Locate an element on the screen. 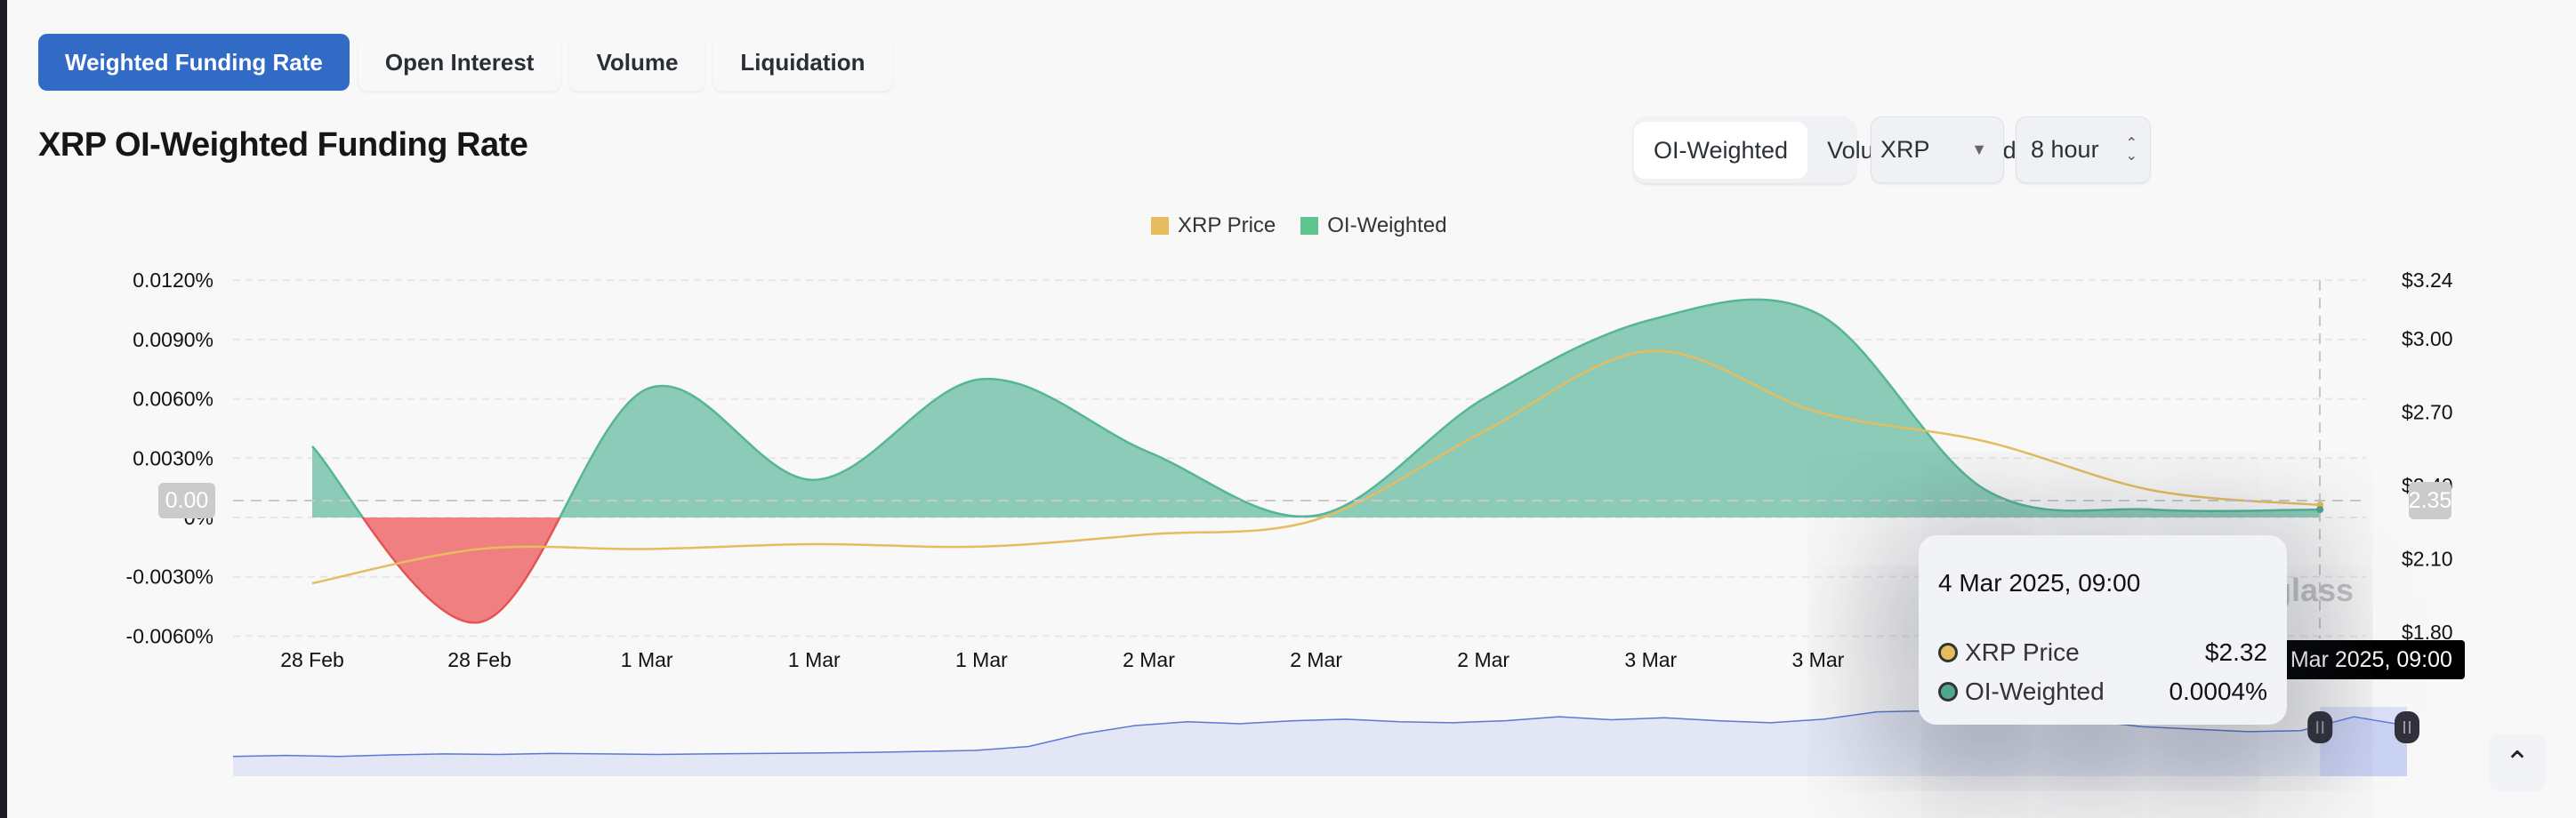  tooltip-value: 0.0004% is located at coordinates (2218, 691).